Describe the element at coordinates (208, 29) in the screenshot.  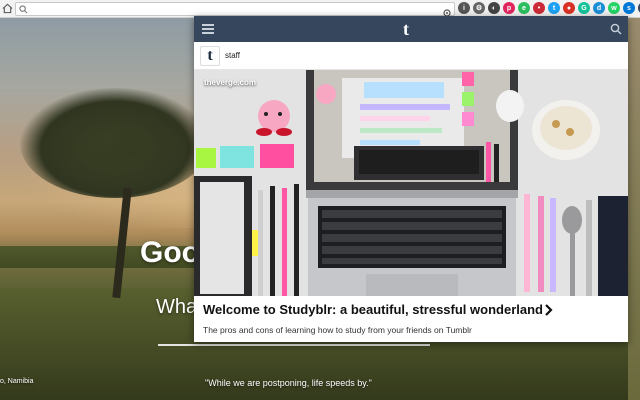
I see `hamburger-menu-icon` at that location.